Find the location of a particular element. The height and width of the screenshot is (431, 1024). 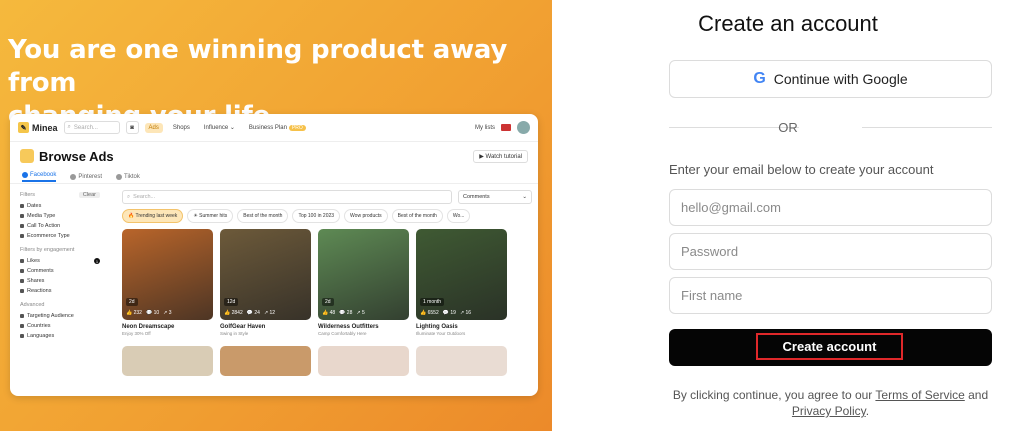

ad-stat: 💬 10 is located at coordinates (152, 313).